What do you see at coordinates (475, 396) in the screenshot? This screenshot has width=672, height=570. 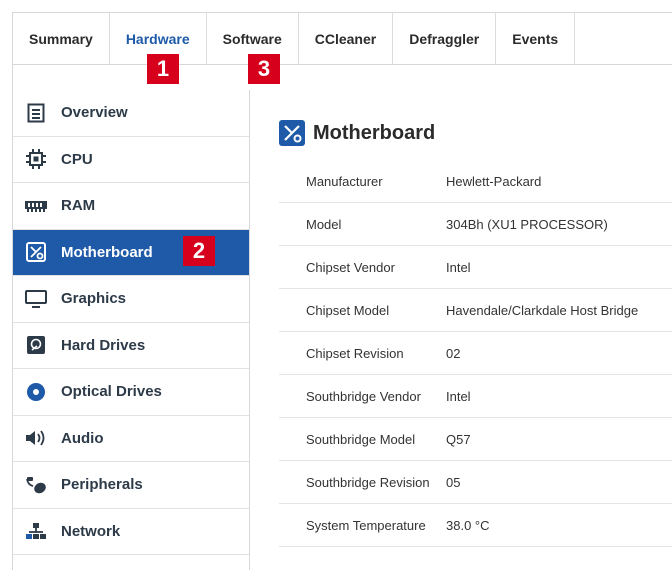 I see `table-row: Southbridge Vendor Intel` at bounding box center [475, 396].